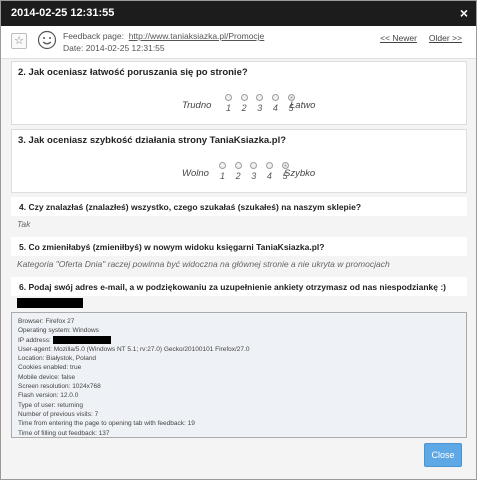  What do you see at coordinates (48, 396) in the screenshot?
I see `info-flash: Flash version: 12.0.0` at bounding box center [48, 396].